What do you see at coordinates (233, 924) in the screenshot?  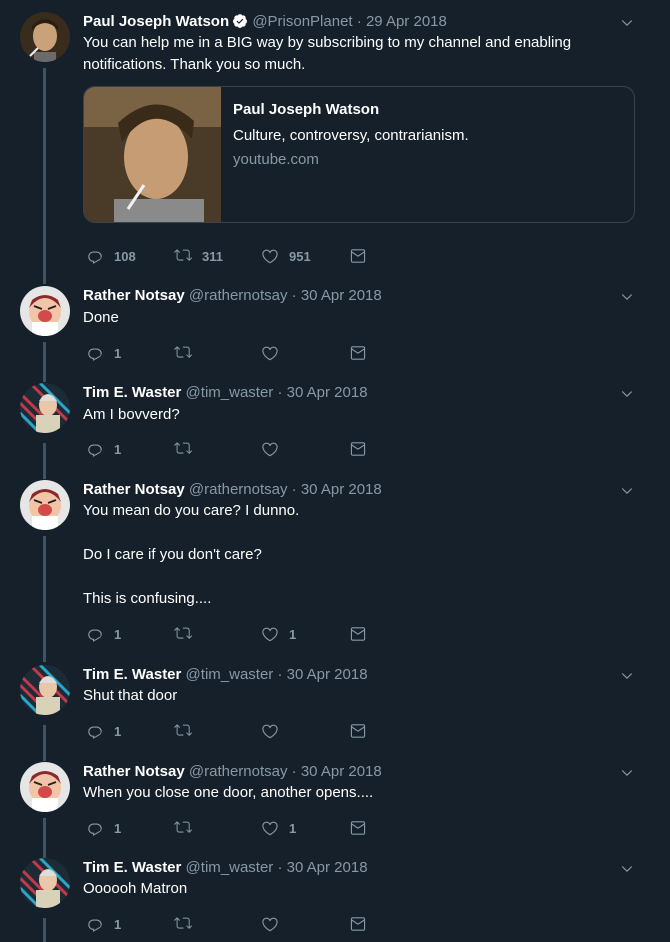 I see `tweet-actions: 1` at bounding box center [233, 924].